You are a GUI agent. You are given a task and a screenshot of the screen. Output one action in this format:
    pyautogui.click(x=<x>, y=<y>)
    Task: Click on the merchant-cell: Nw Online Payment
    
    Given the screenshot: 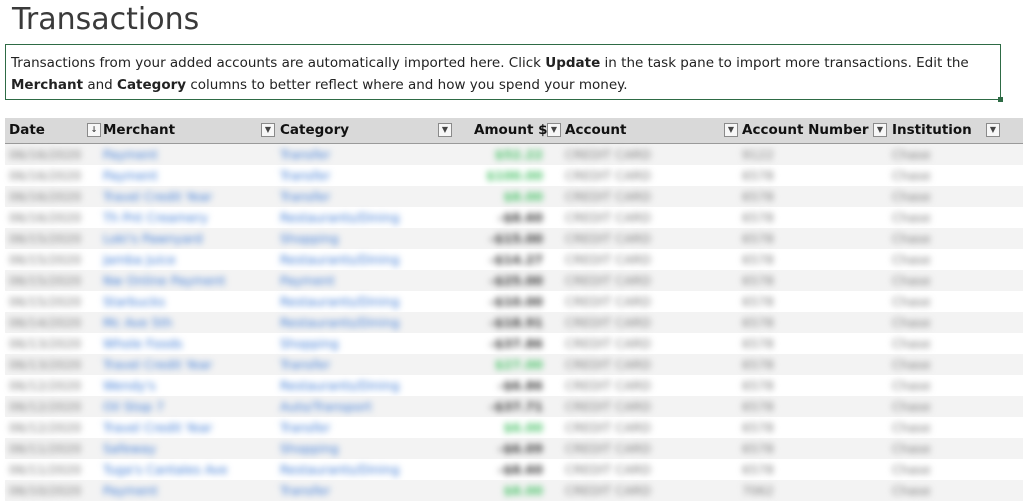 What is the action you would take?
    pyautogui.click(x=188, y=280)
    